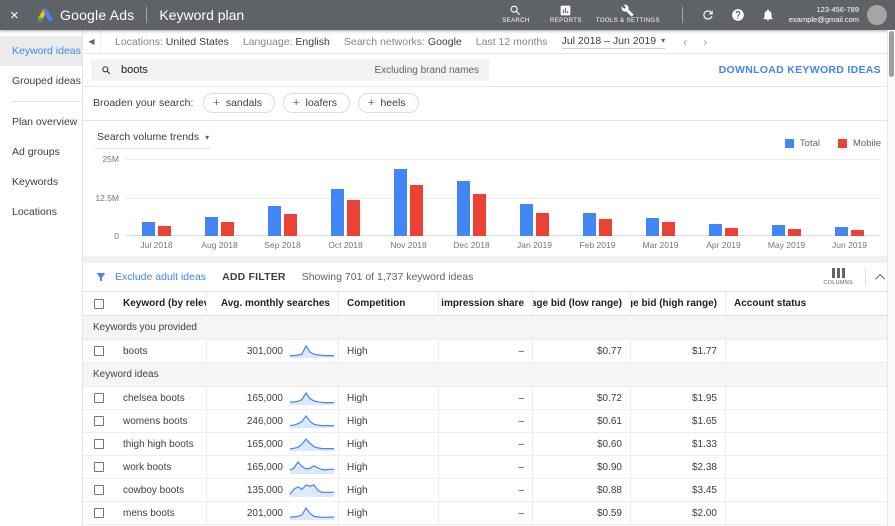  What do you see at coordinates (172, 42) in the screenshot?
I see `setting-locations: Locations: United States` at bounding box center [172, 42].